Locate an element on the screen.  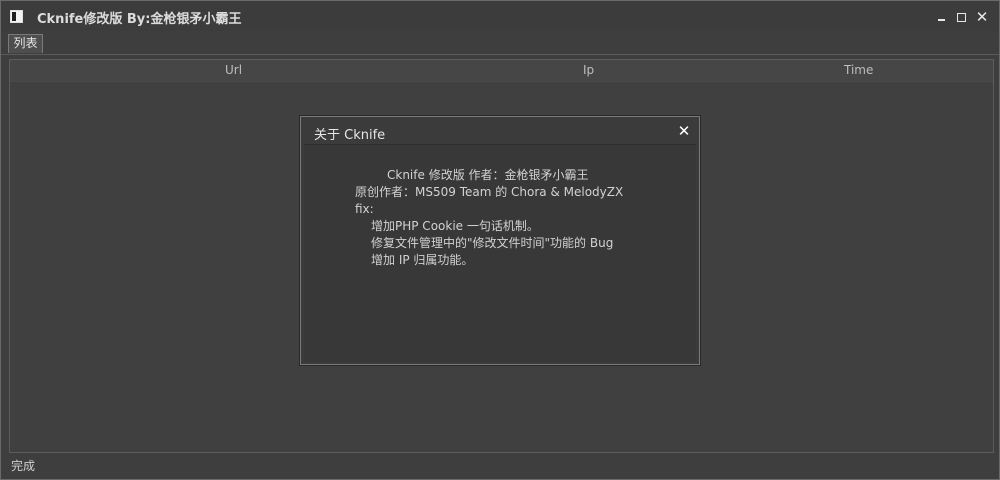
app-window-icon is located at coordinates (16, 16).